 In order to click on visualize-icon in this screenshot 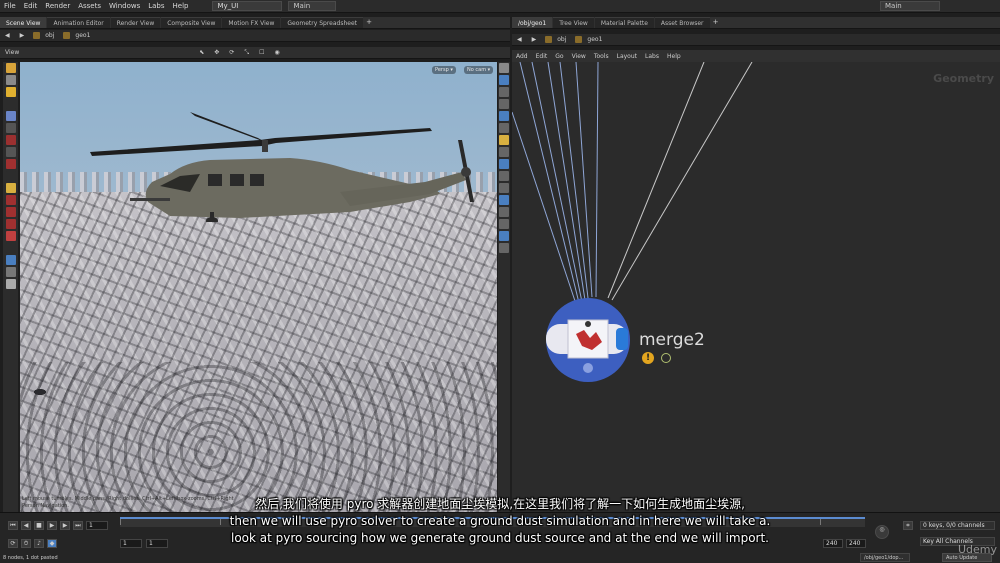, I will do `click(504, 116)`.